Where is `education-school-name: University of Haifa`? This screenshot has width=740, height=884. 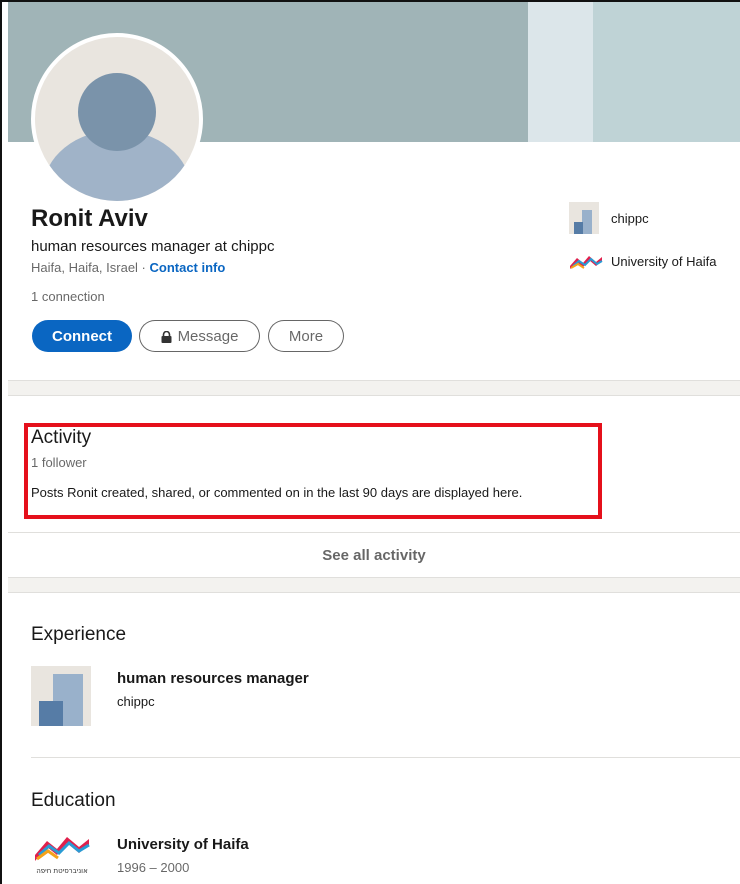
education-school-name: University of Haifa is located at coordinates (183, 844).